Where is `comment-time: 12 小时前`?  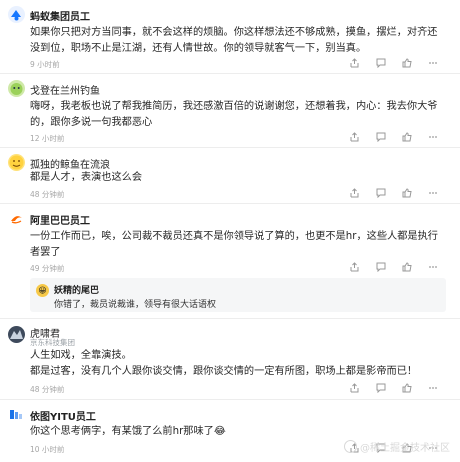 comment-time: 12 小时前 is located at coordinates (47, 138).